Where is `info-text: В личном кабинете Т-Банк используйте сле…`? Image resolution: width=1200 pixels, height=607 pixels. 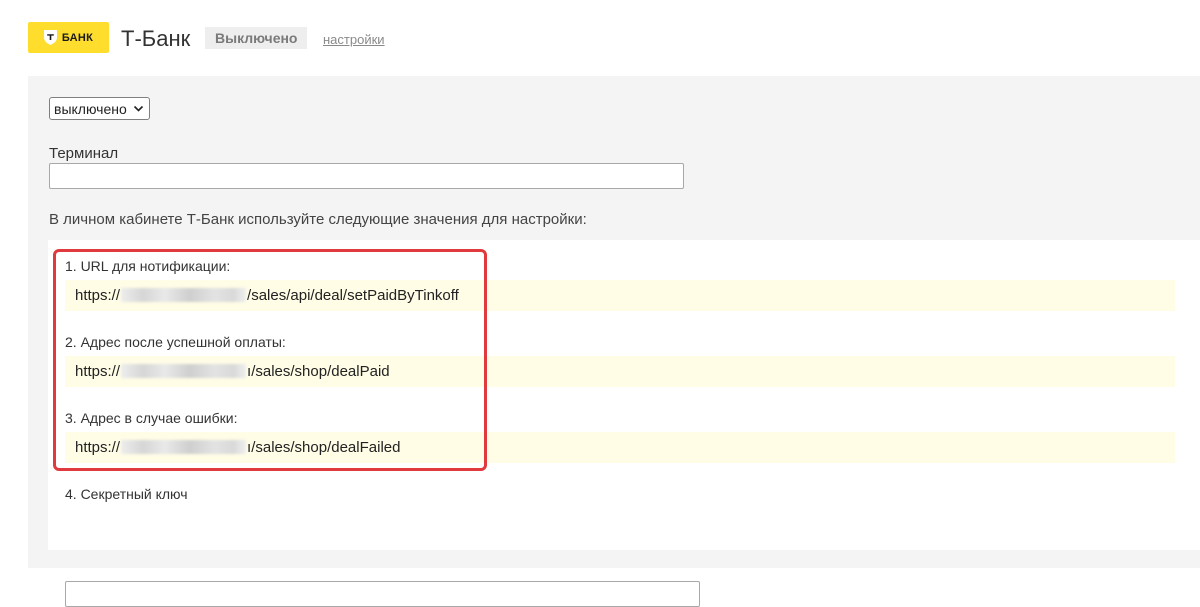
info-text: В личном кабинете Т-Банк используйте сле… is located at coordinates (318, 219).